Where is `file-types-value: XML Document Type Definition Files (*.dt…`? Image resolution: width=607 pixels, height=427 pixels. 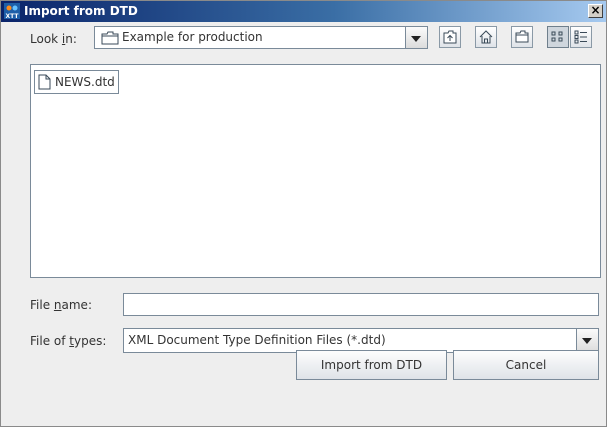
file-types-value: XML Document Type Definition Files (*.dt… is located at coordinates (257, 340).